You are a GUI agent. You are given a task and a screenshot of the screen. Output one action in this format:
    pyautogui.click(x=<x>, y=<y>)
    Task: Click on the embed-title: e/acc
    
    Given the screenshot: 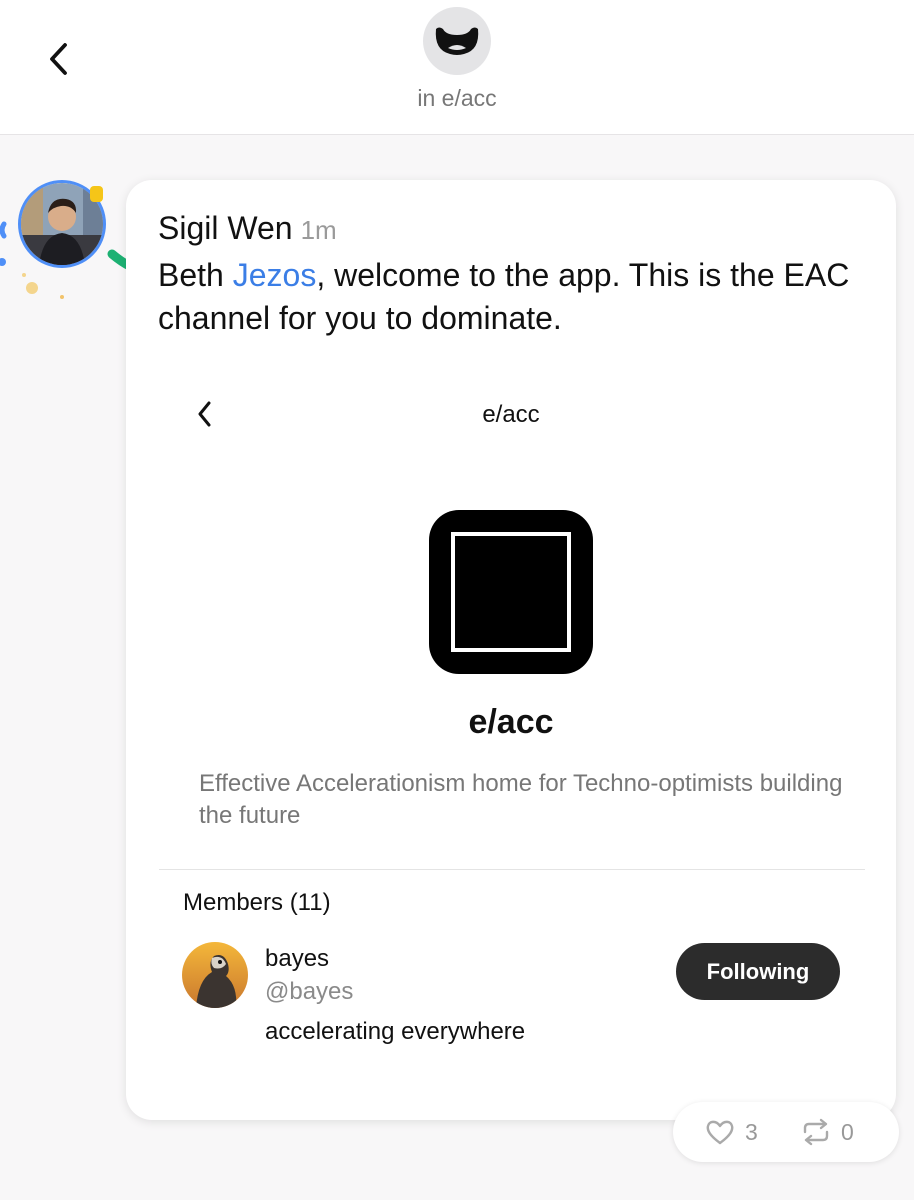 What is the action you would take?
    pyautogui.click(x=511, y=414)
    